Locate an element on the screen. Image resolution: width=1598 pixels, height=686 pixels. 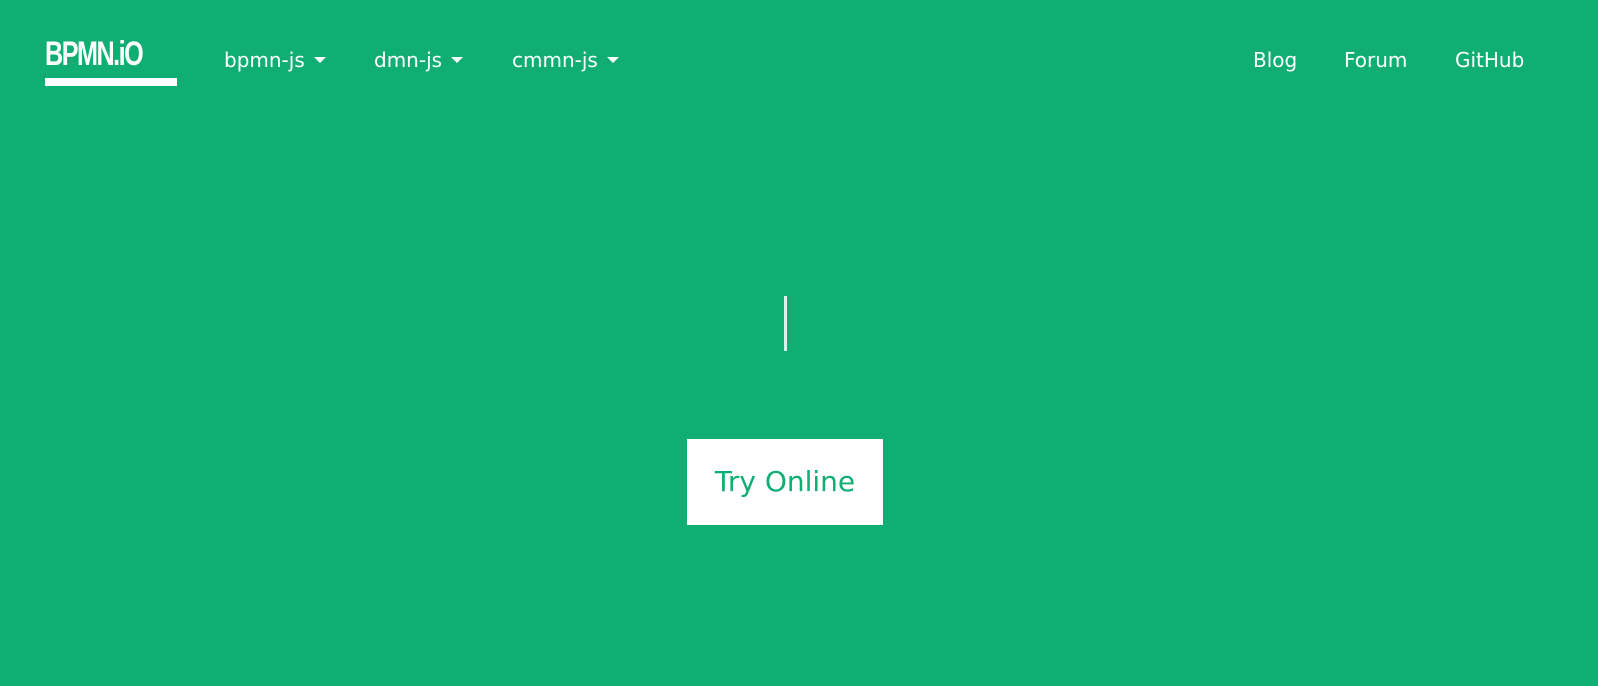
nav-label-bpmn-js: bpmn-js is located at coordinates (264, 60).